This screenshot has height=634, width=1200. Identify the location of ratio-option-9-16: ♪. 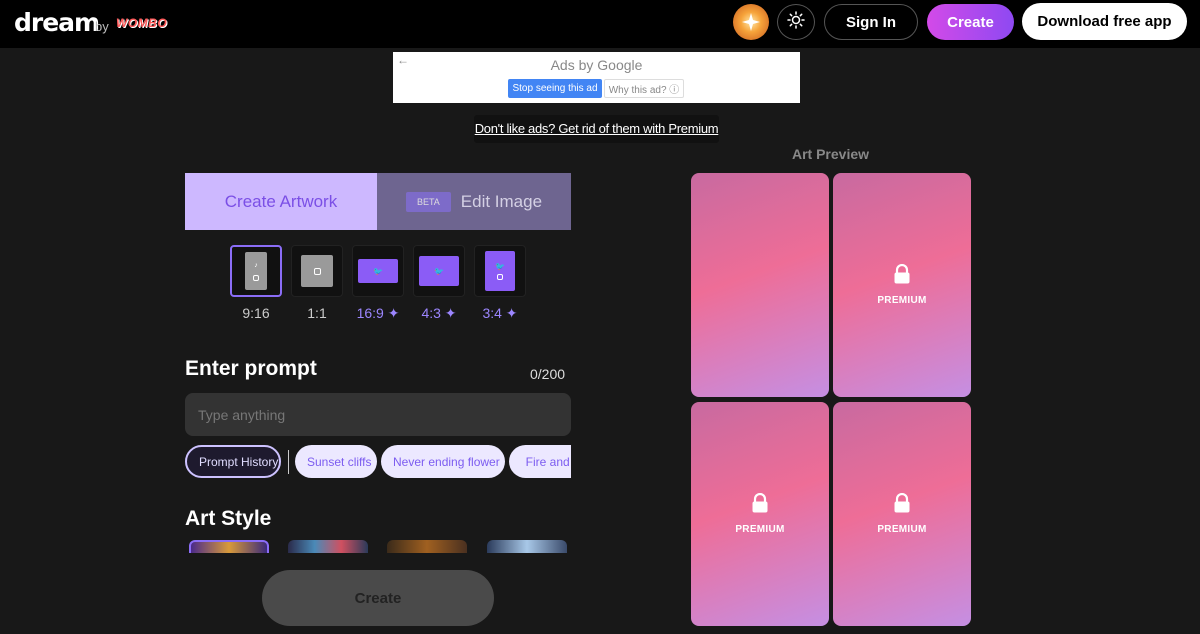
(256, 271).